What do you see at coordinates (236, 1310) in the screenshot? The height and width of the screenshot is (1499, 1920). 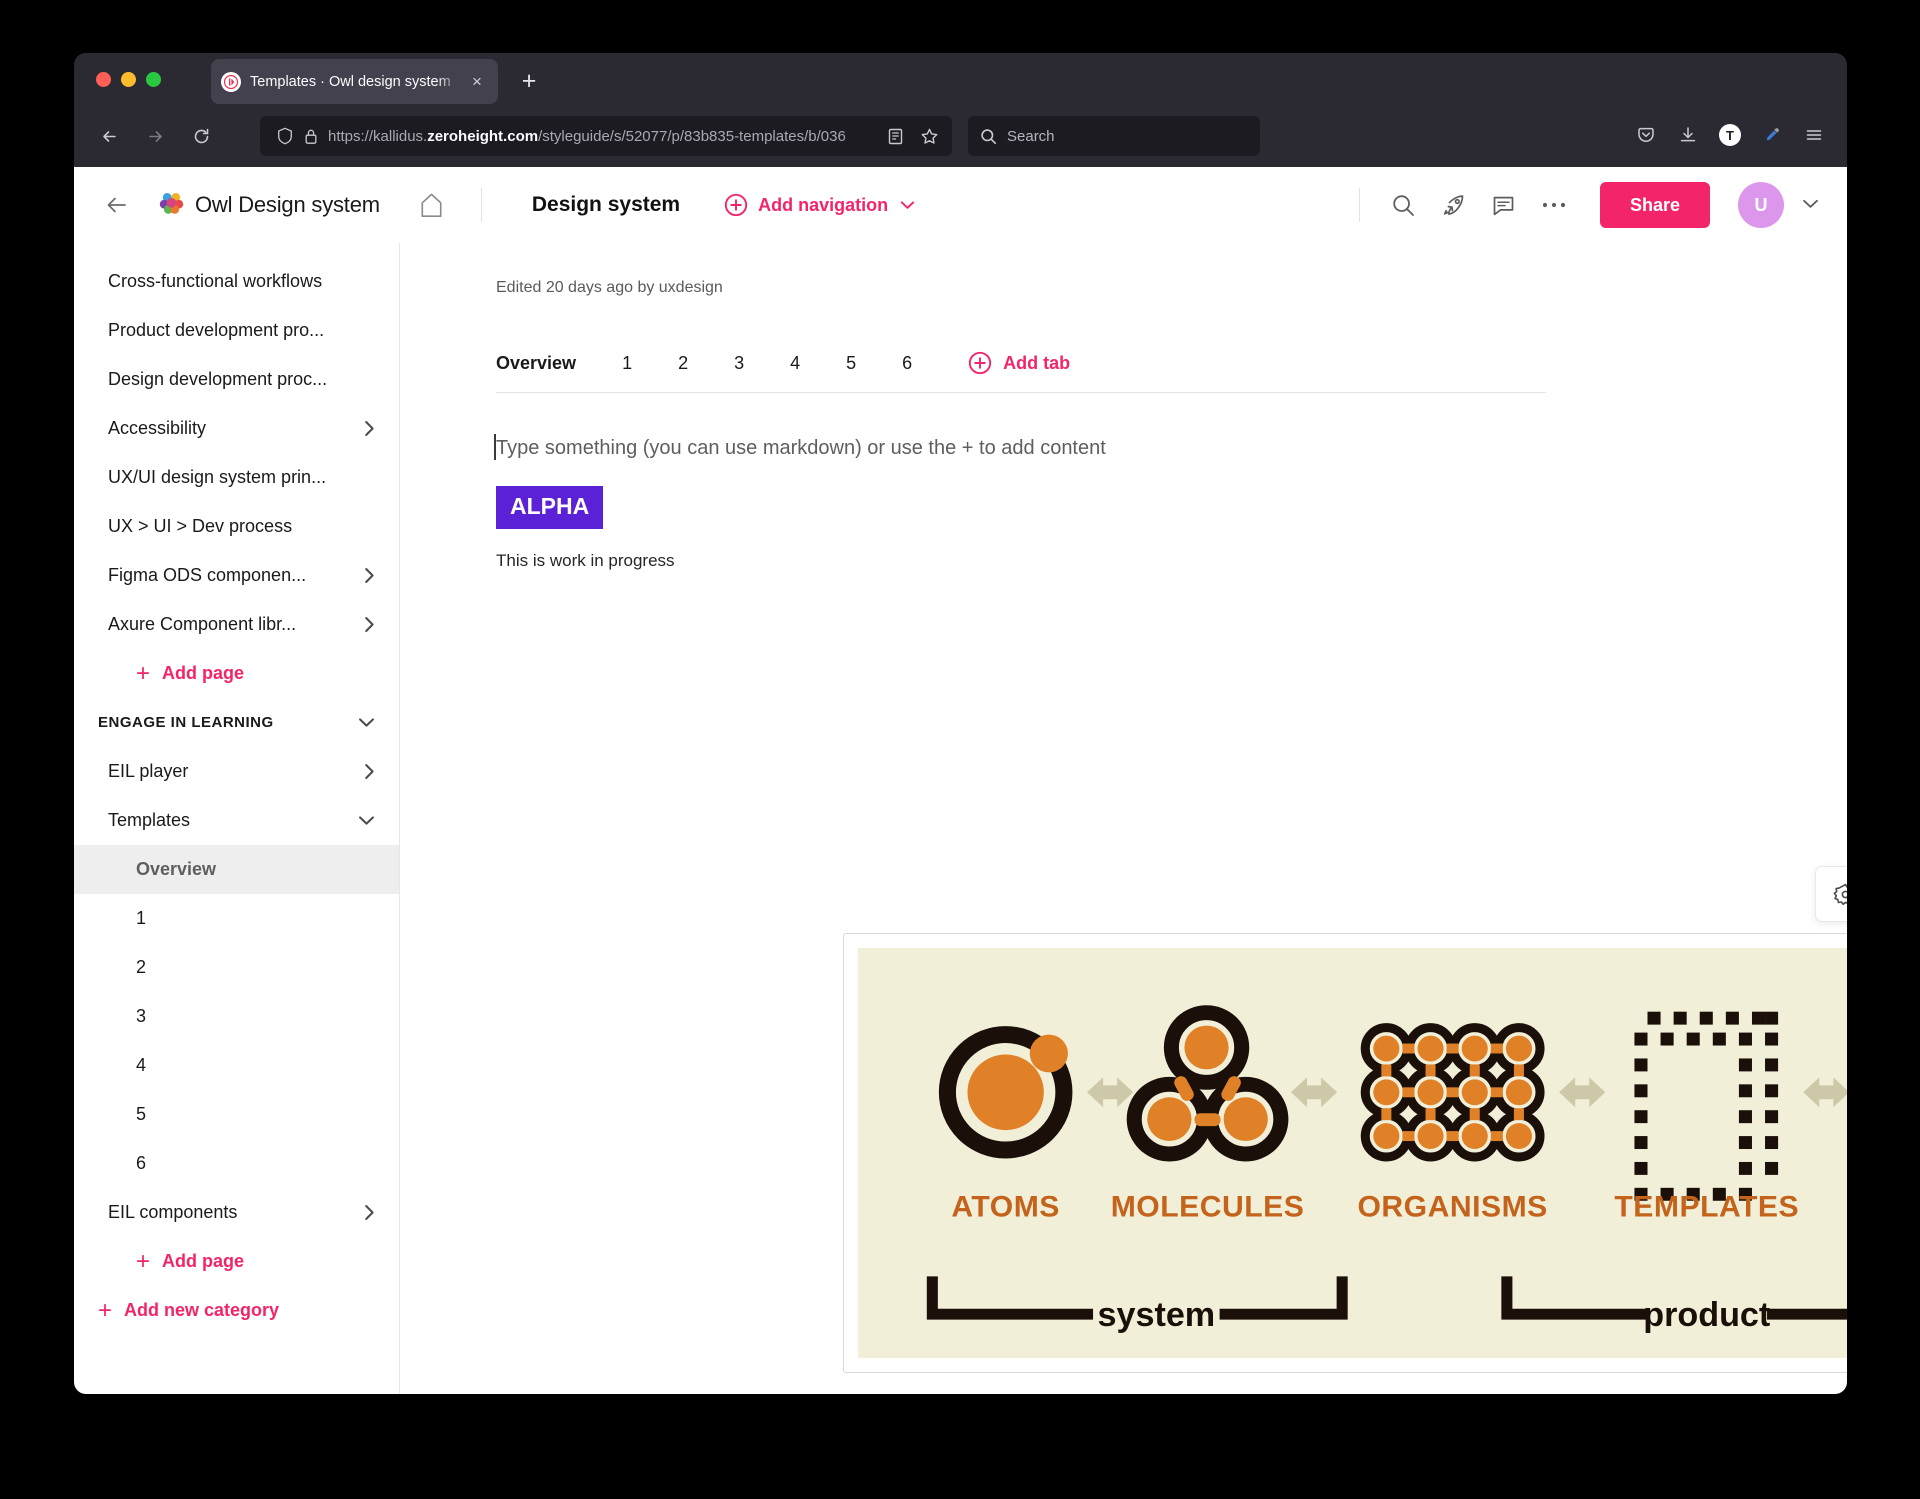 I see `sidebar-add-new-category-button: + Add new category` at bounding box center [236, 1310].